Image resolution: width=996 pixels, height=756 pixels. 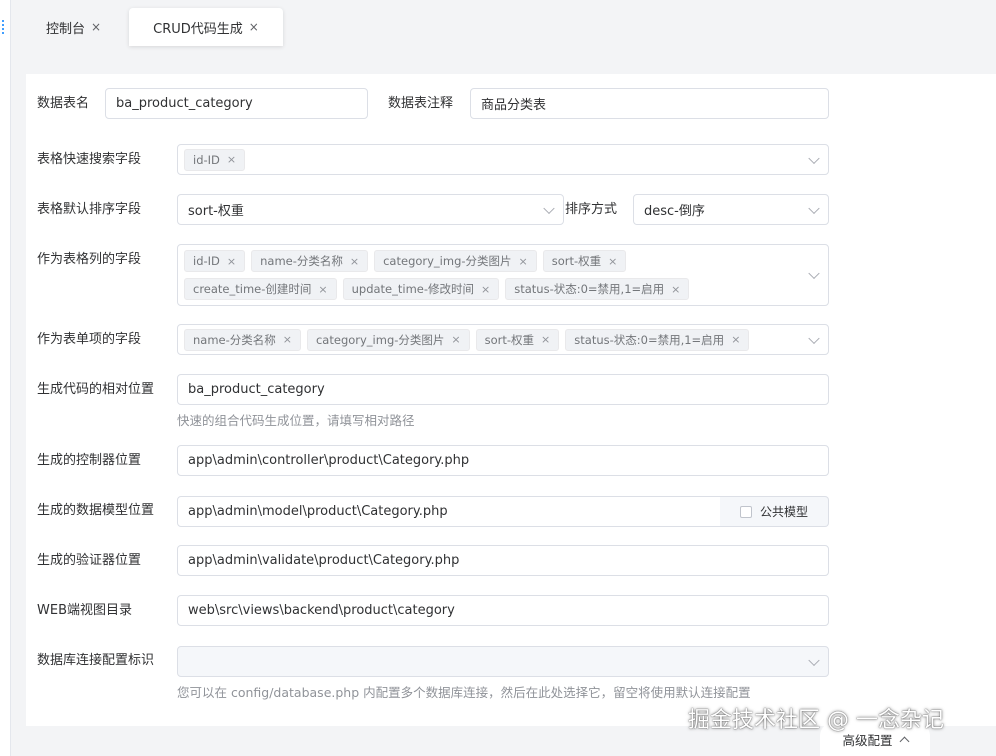 I want to click on table-comment-input: 商品分类表, so click(x=649, y=103).